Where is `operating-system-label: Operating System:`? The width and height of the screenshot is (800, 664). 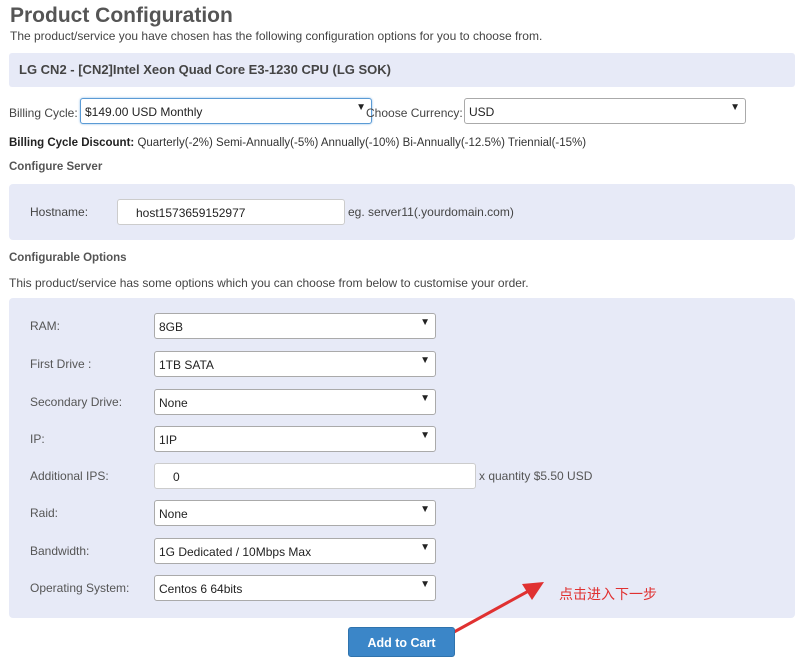
operating-system-label: Operating System: is located at coordinates (80, 588).